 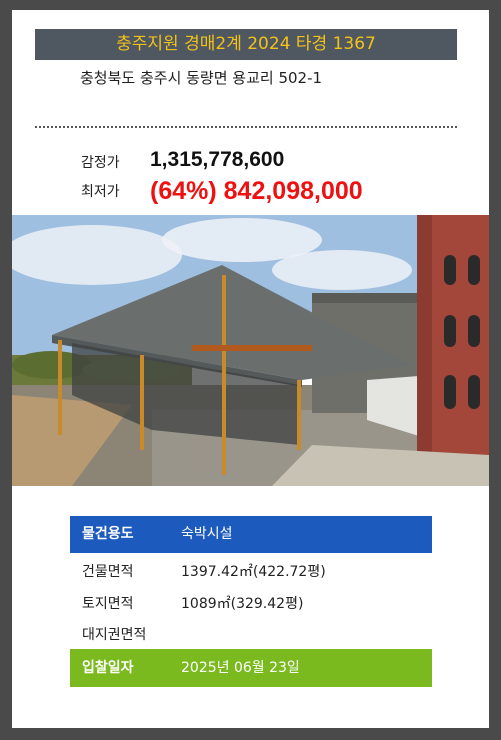 I want to click on property-address: 충청북도 충주시 동량면 용교리 502-1, so click(x=201, y=78).